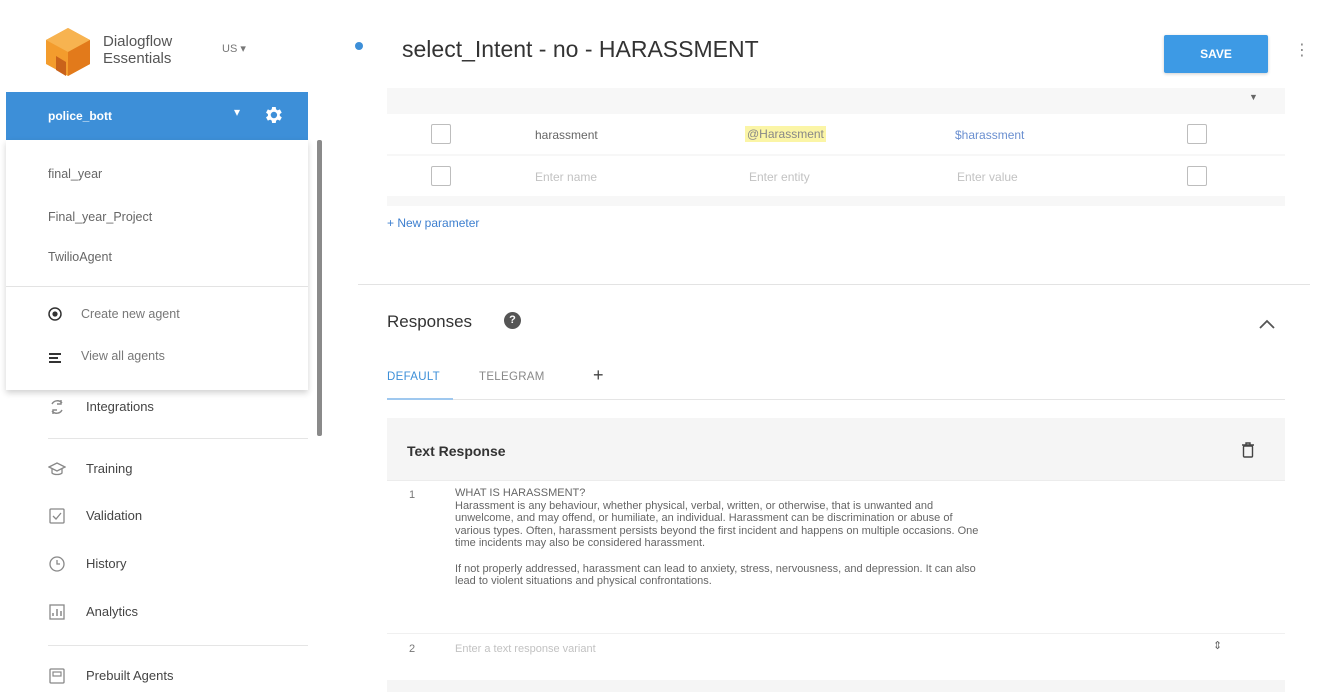 Image resolution: width=1340 pixels, height=692 pixels. What do you see at coordinates (987, 177) in the screenshot?
I see `parameter-value-input: Enter value` at bounding box center [987, 177].